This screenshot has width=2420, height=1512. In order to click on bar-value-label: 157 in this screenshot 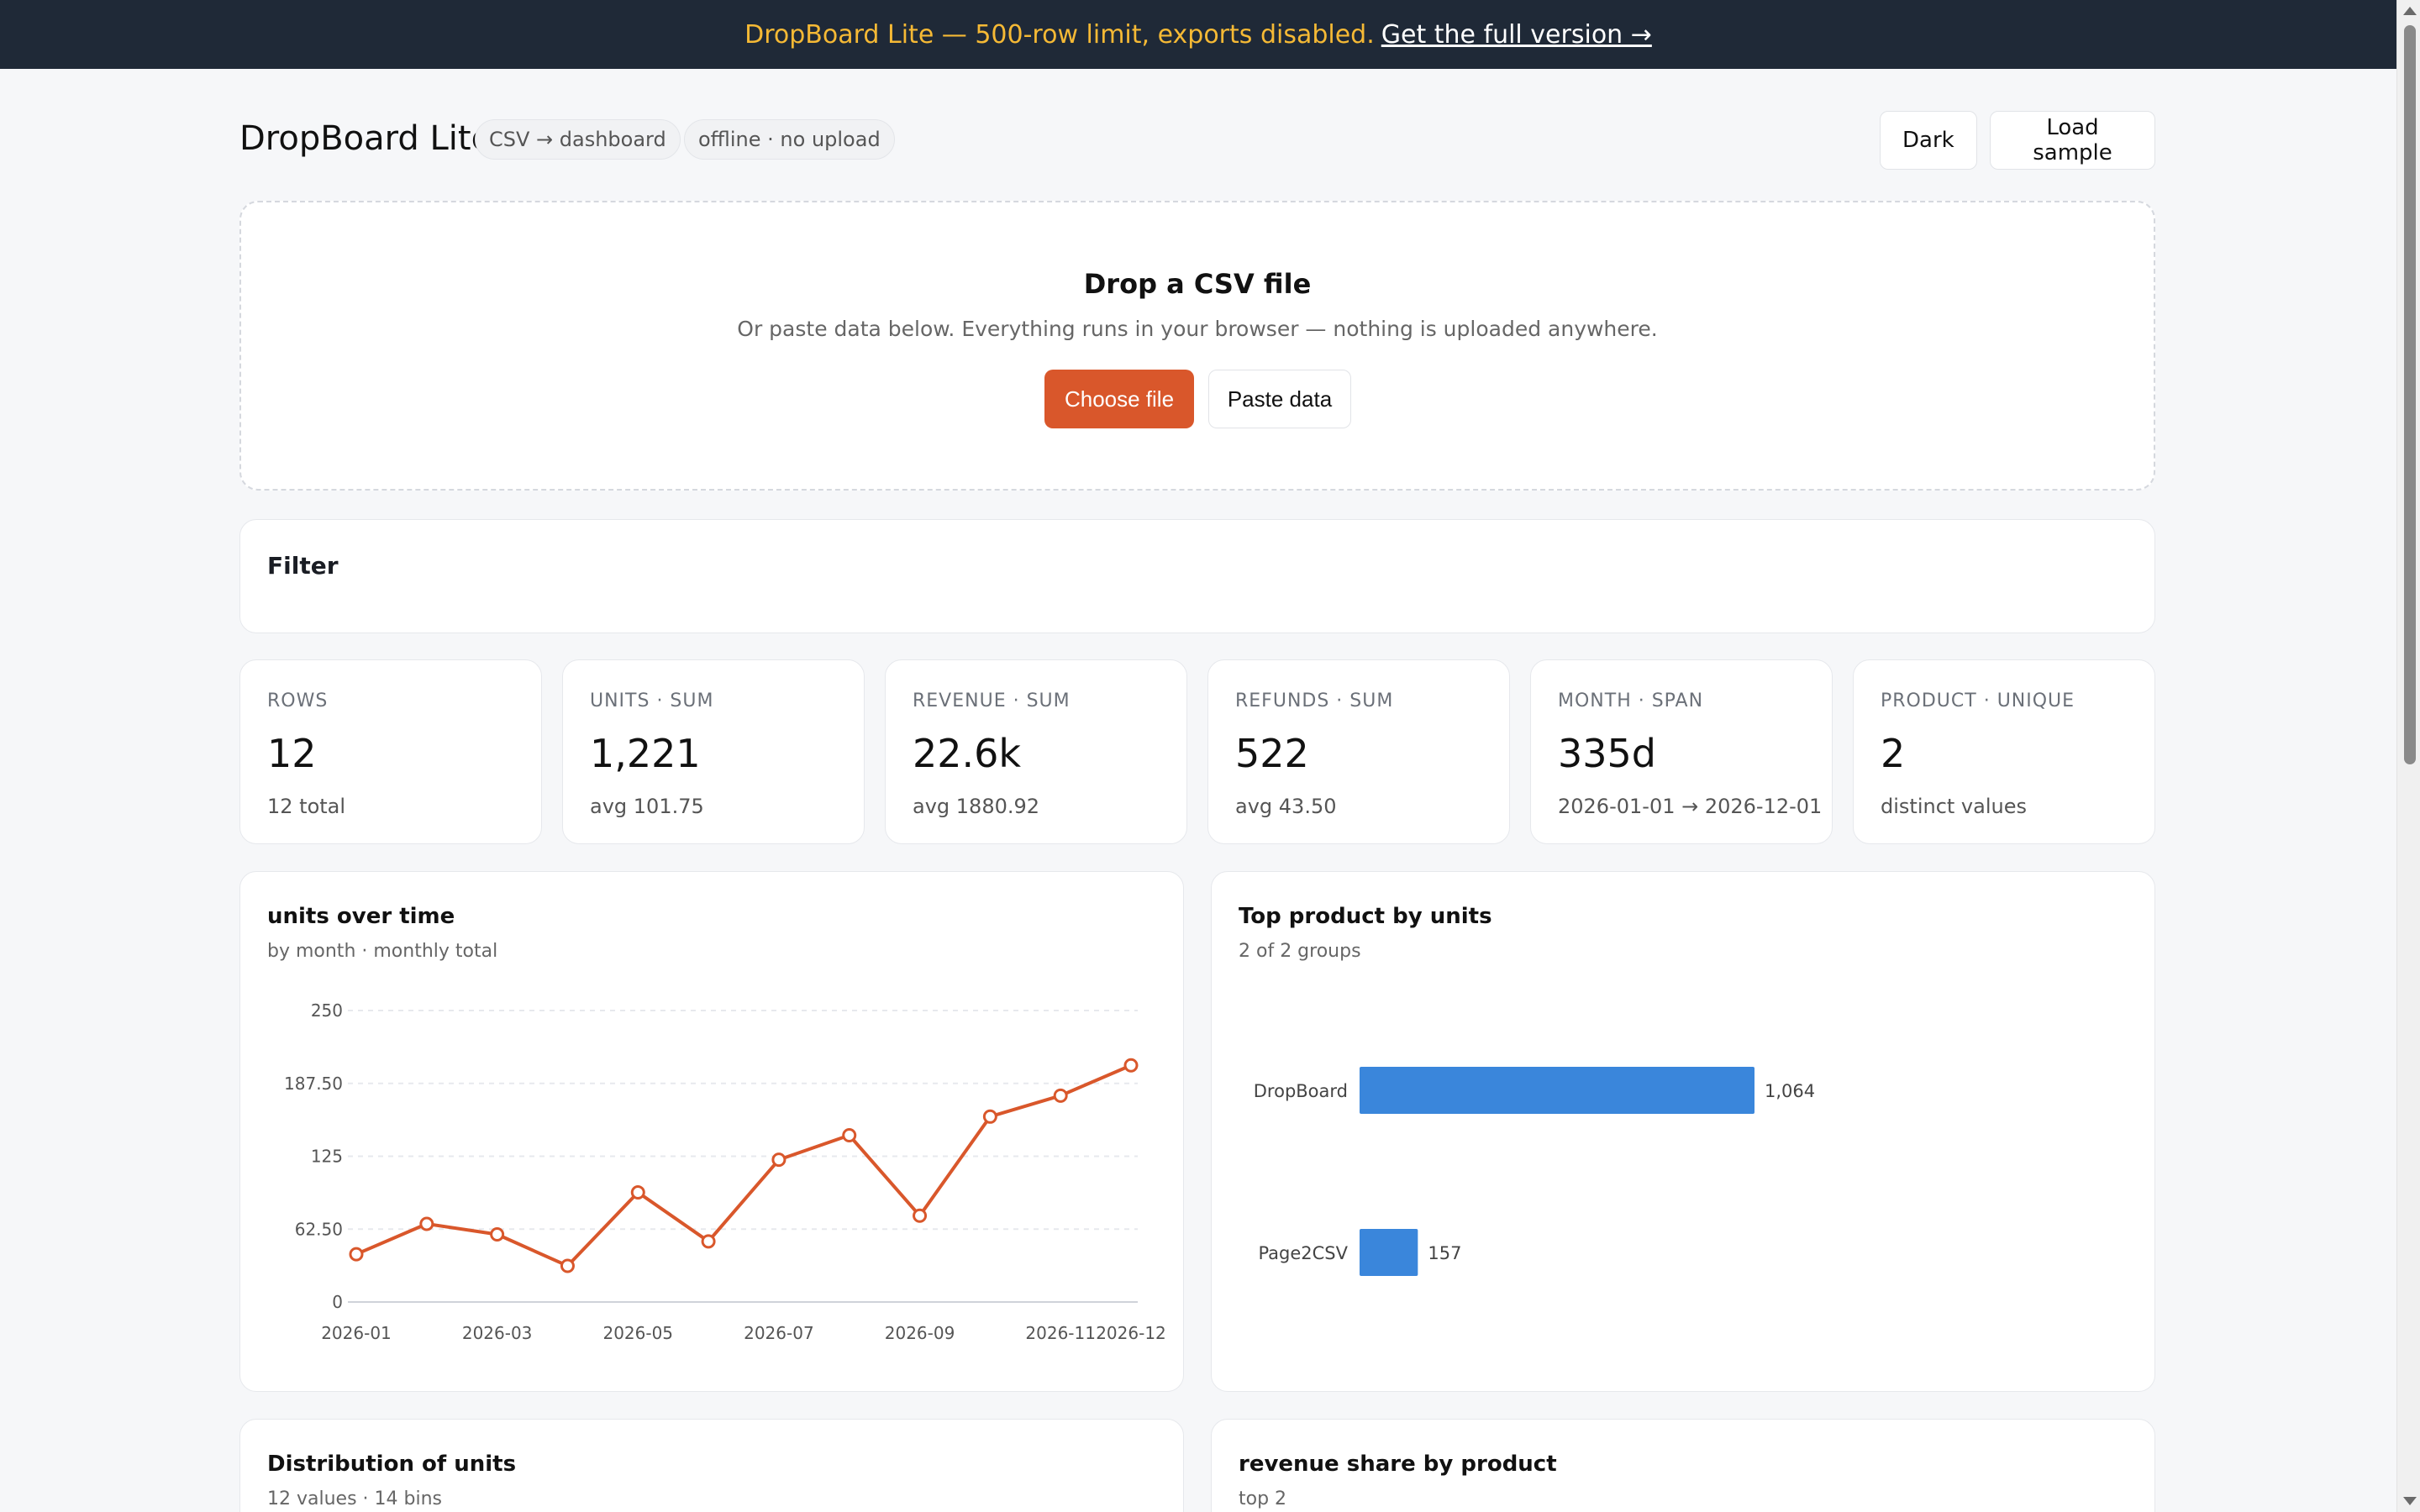, I will do `click(1444, 1253)`.